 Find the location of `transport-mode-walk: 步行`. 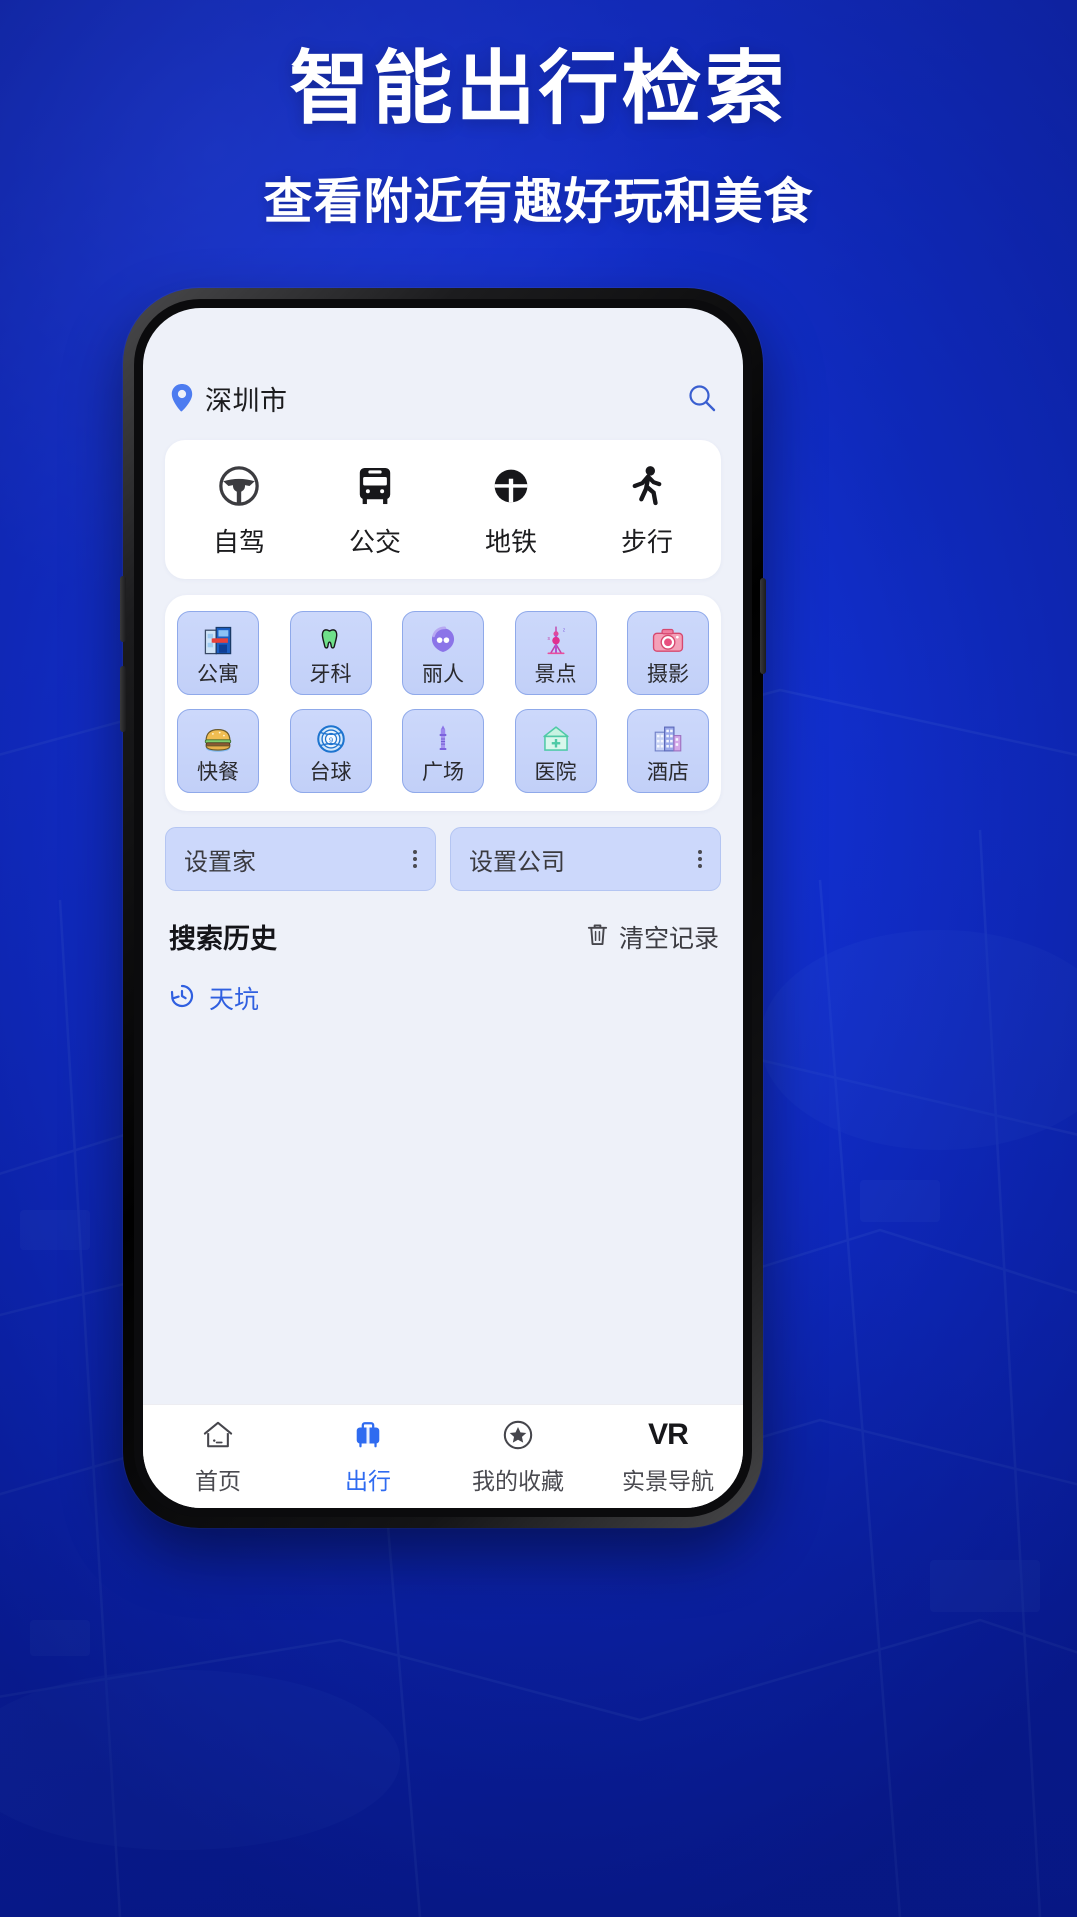

transport-mode-walk: 步行 is located at coordinates (647, 511).